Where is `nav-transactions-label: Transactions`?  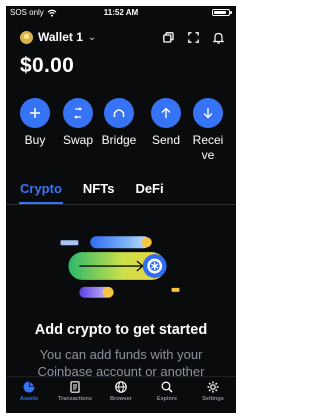 nav-transactions-label: Transactions is located at coordinates (75, 399).